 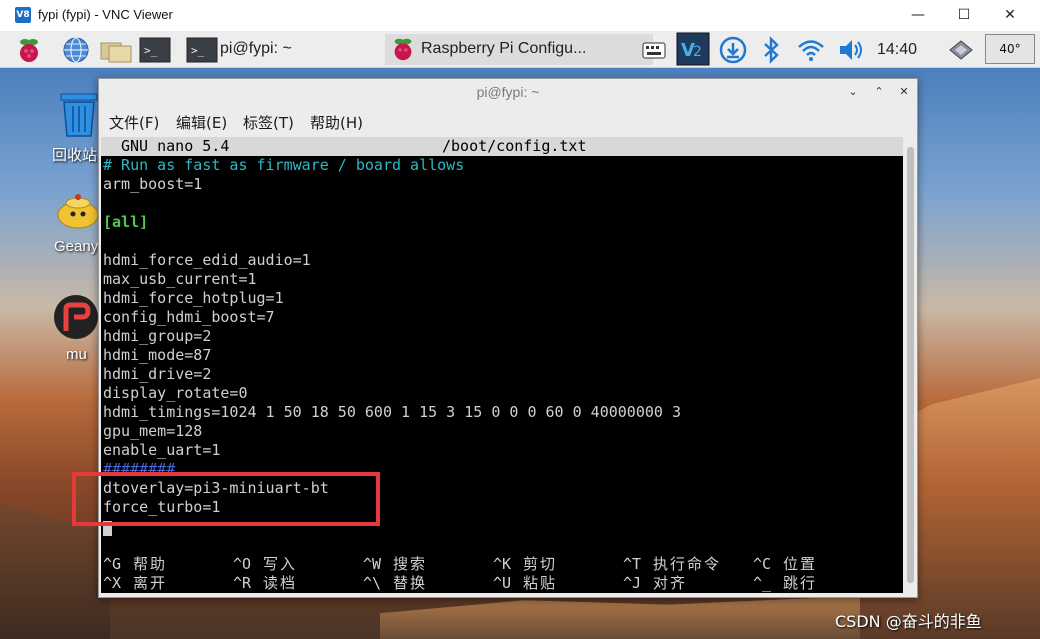 I want to click on wifi-icon, so click(x=811, y=50).